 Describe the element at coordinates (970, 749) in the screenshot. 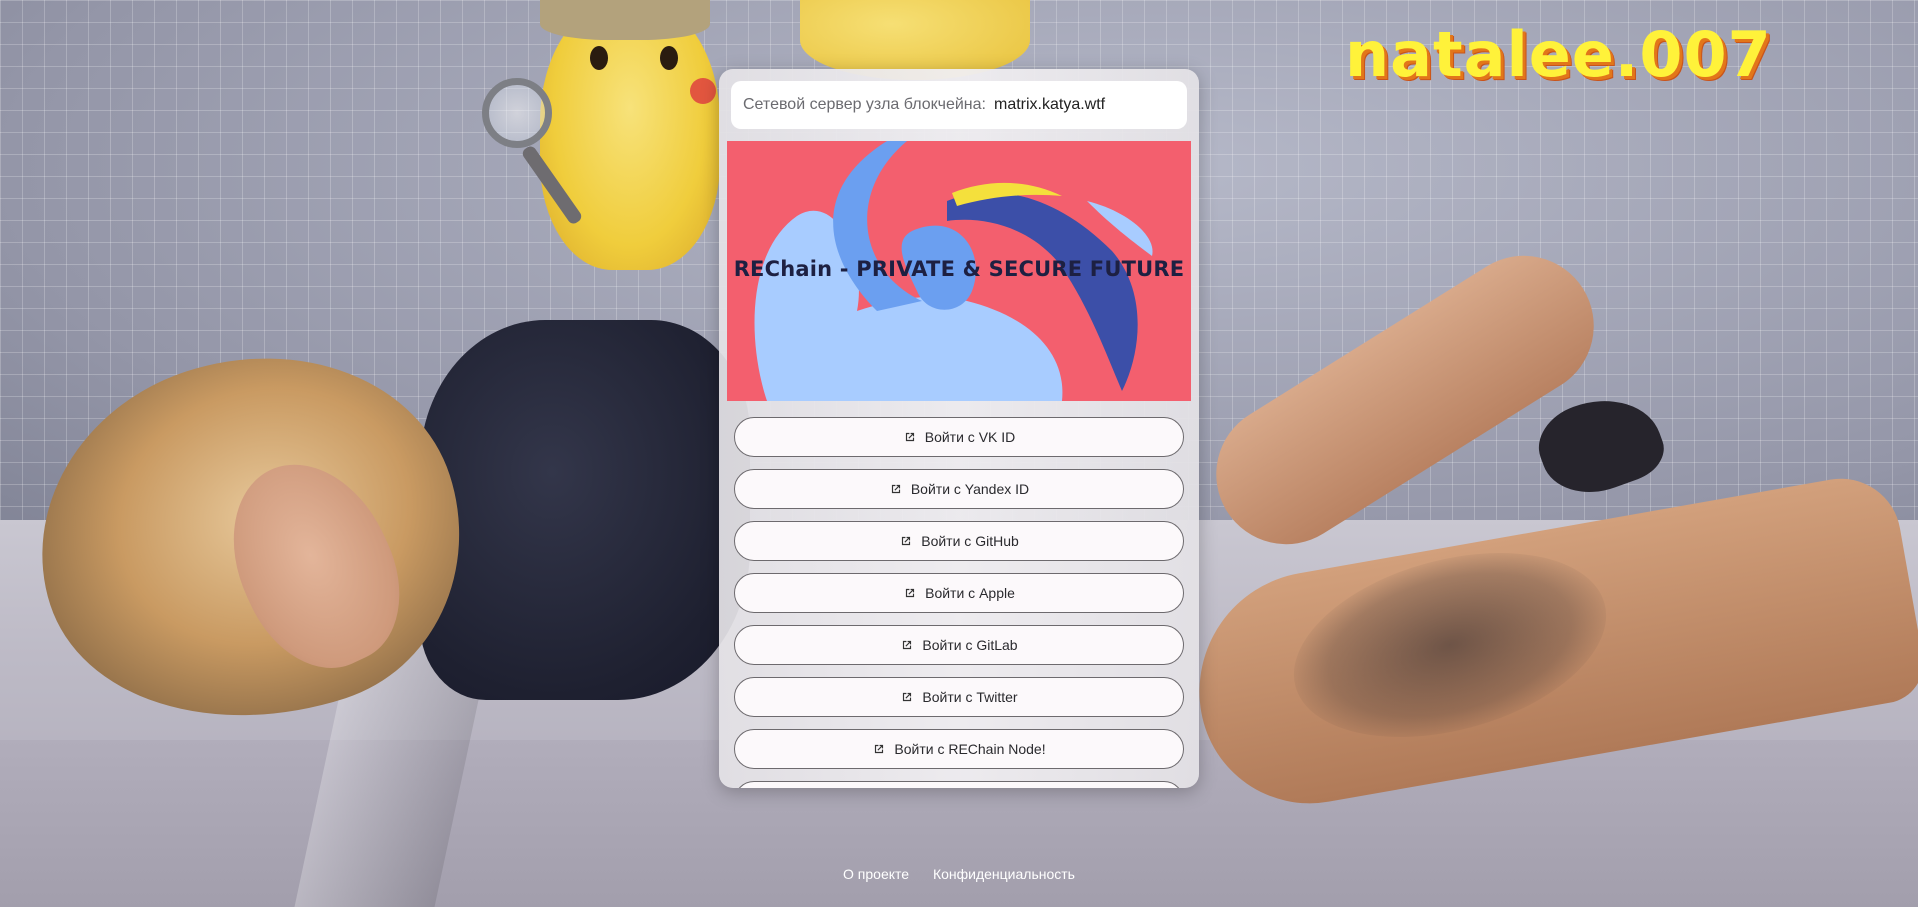

I see `login-button-label: Войти с REChain Node!` at that location.